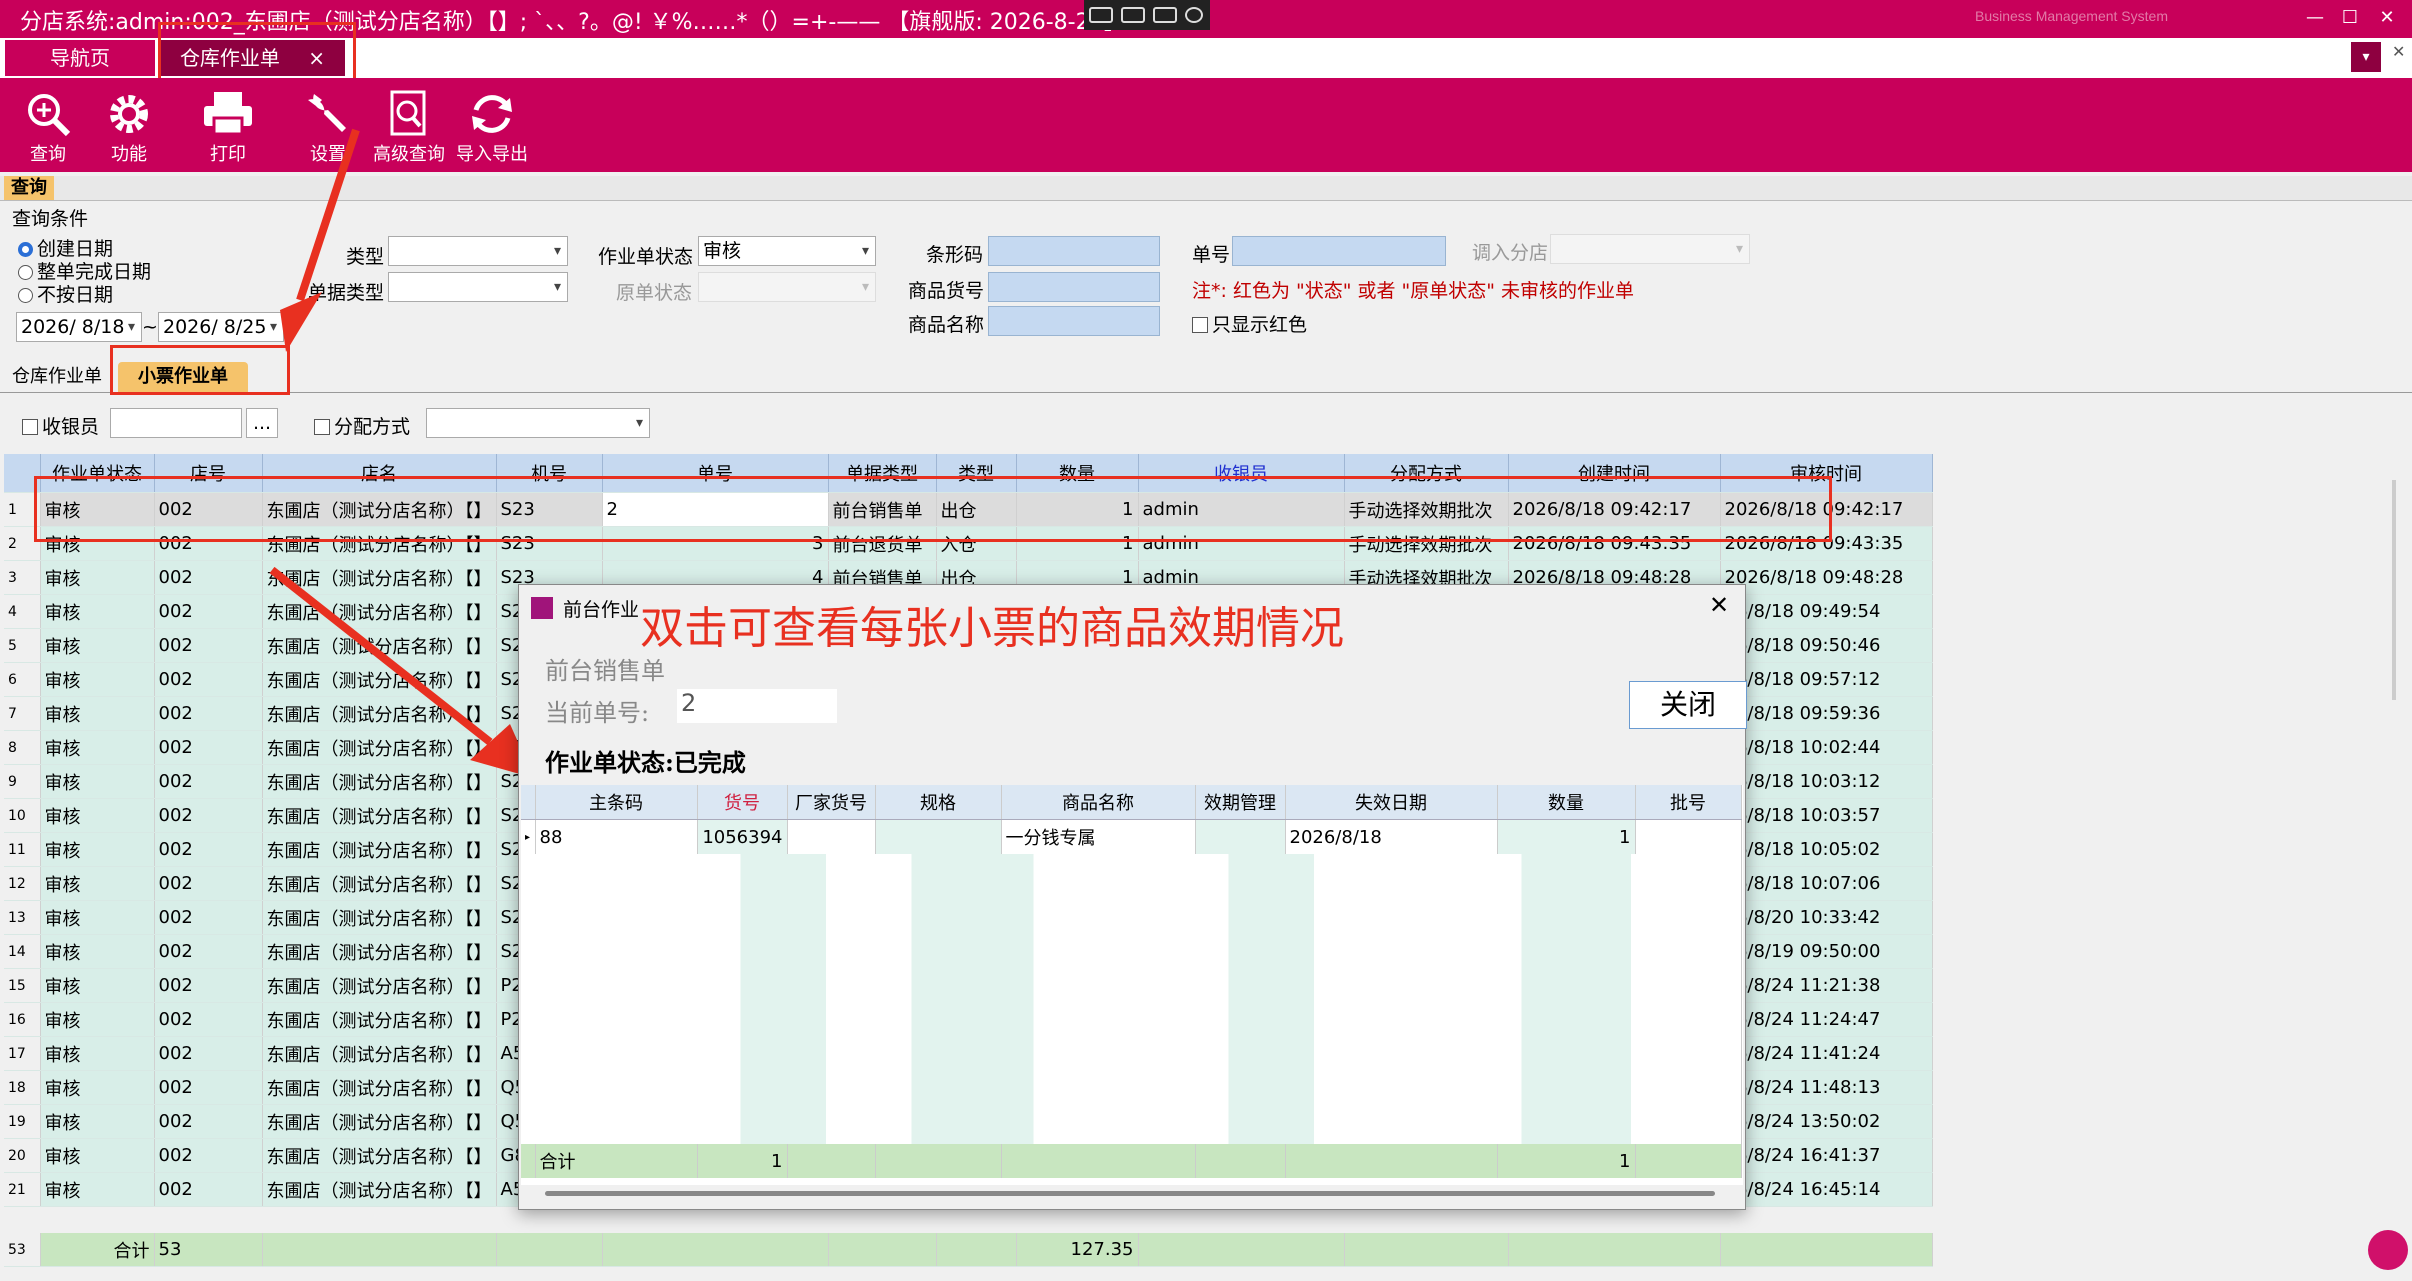 This screenshot has width=2412, height=1281. I want to click on row-indicator-icon: ▸, so click(528, 836).